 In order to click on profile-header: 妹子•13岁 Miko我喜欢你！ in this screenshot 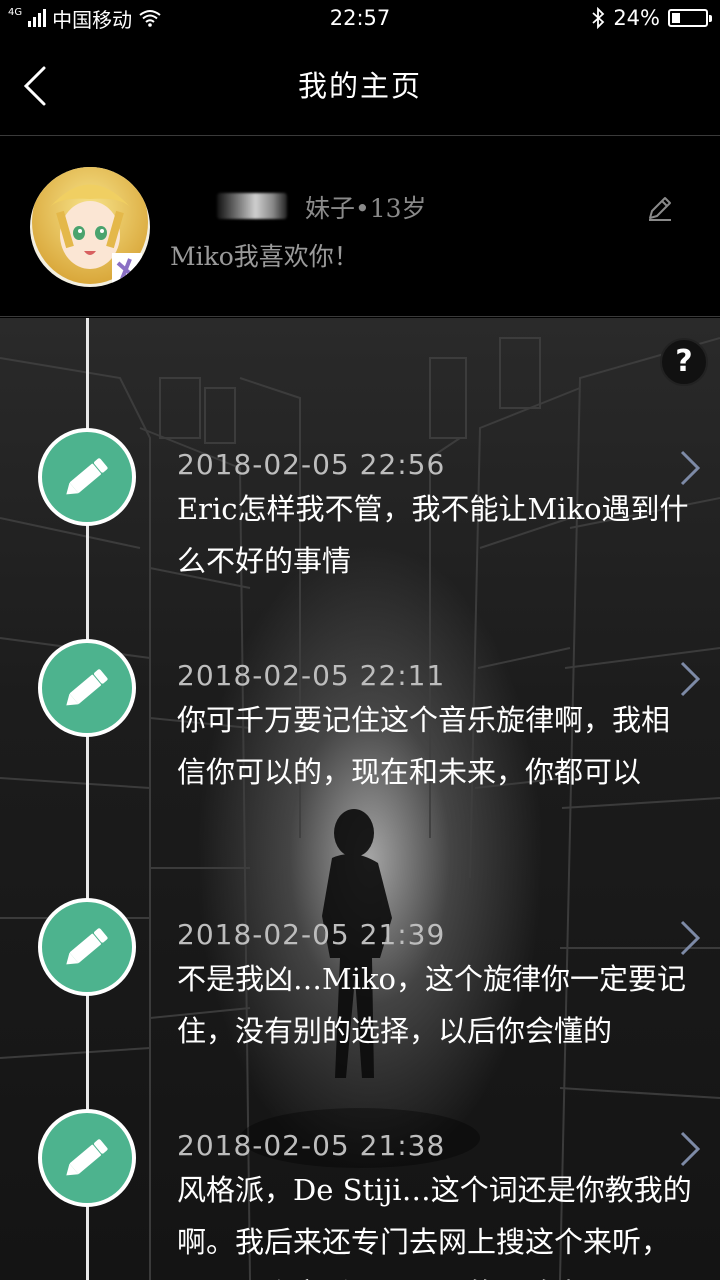, I will do `click(360, 227)`.